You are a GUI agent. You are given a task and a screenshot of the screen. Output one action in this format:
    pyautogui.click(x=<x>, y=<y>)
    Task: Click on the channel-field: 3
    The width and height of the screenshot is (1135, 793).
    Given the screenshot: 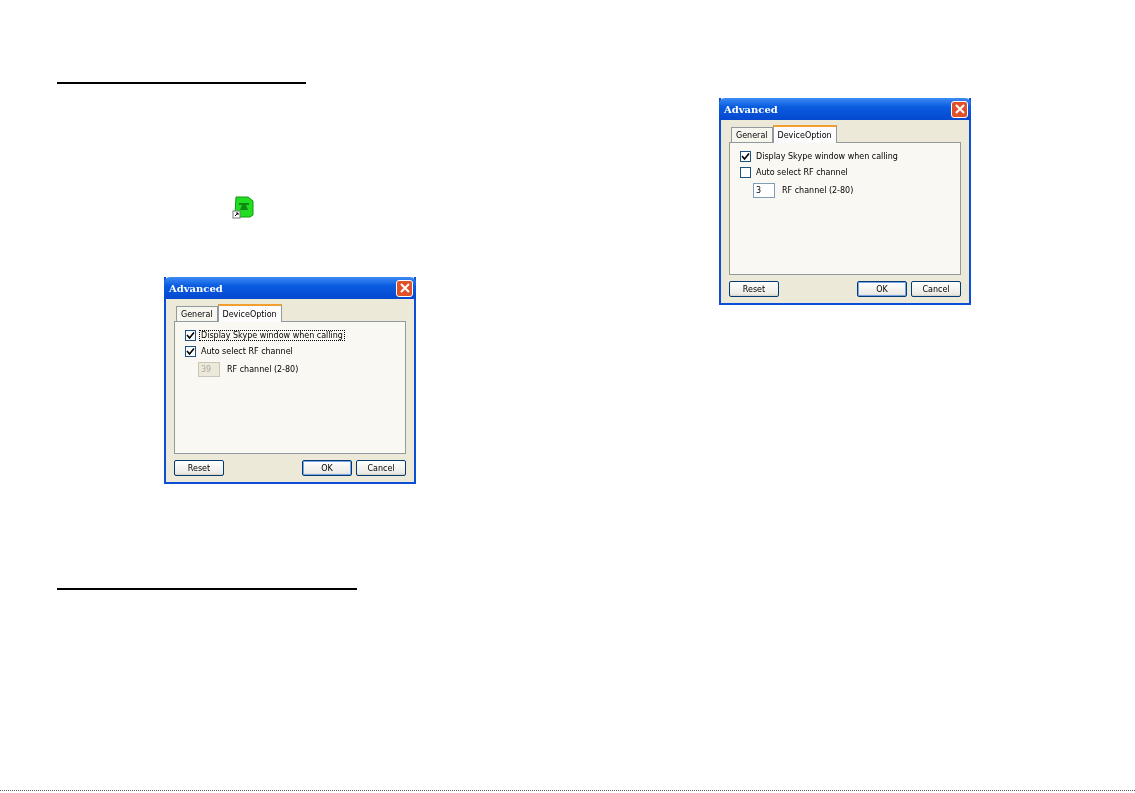 What is the action you would take?
    pyautogui.click(x=764, y=190)
    